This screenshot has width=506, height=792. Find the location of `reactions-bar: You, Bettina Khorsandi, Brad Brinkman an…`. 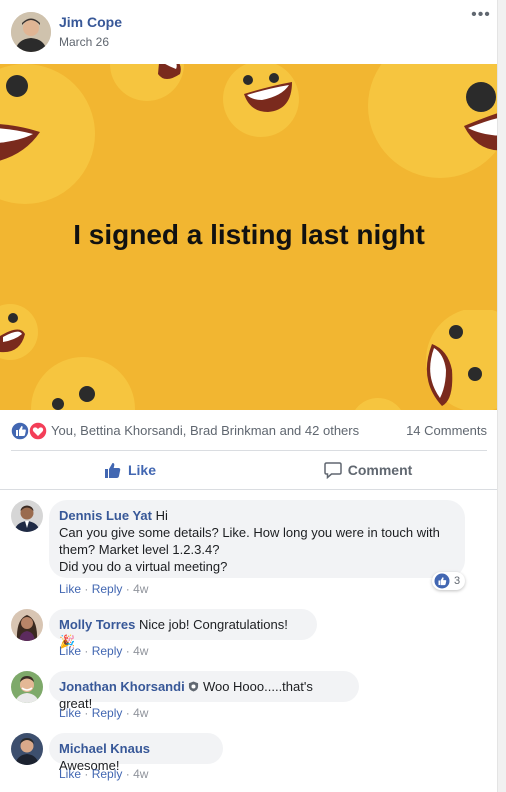

reactions-bar: You, Bettina Khorsandi, Brad Brinkman an… is located at coordinates (249, 430).